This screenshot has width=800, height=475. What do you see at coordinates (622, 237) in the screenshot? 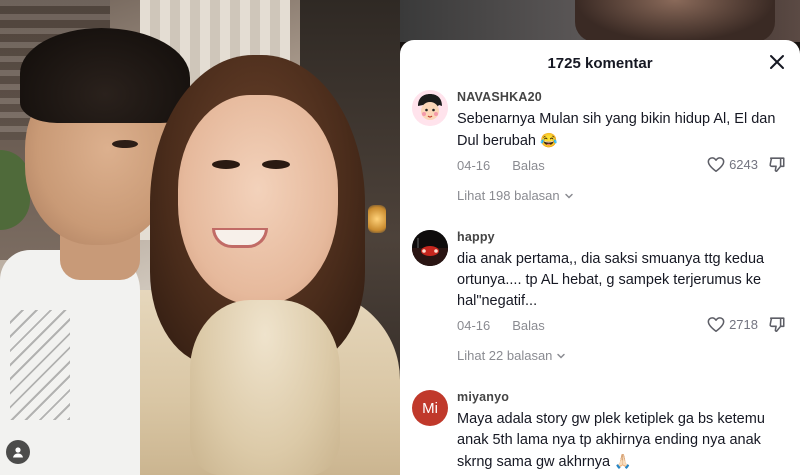
I see `comment-username: happy` at bounding box center [622, 237].